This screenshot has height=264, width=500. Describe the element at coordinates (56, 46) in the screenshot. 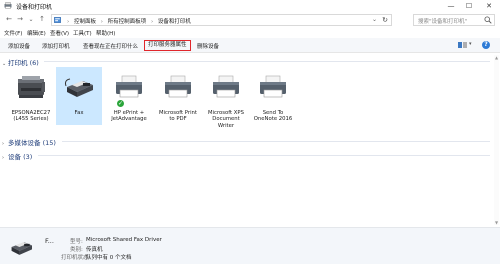

I see `add-printer-button: 添加打印机` at that location.